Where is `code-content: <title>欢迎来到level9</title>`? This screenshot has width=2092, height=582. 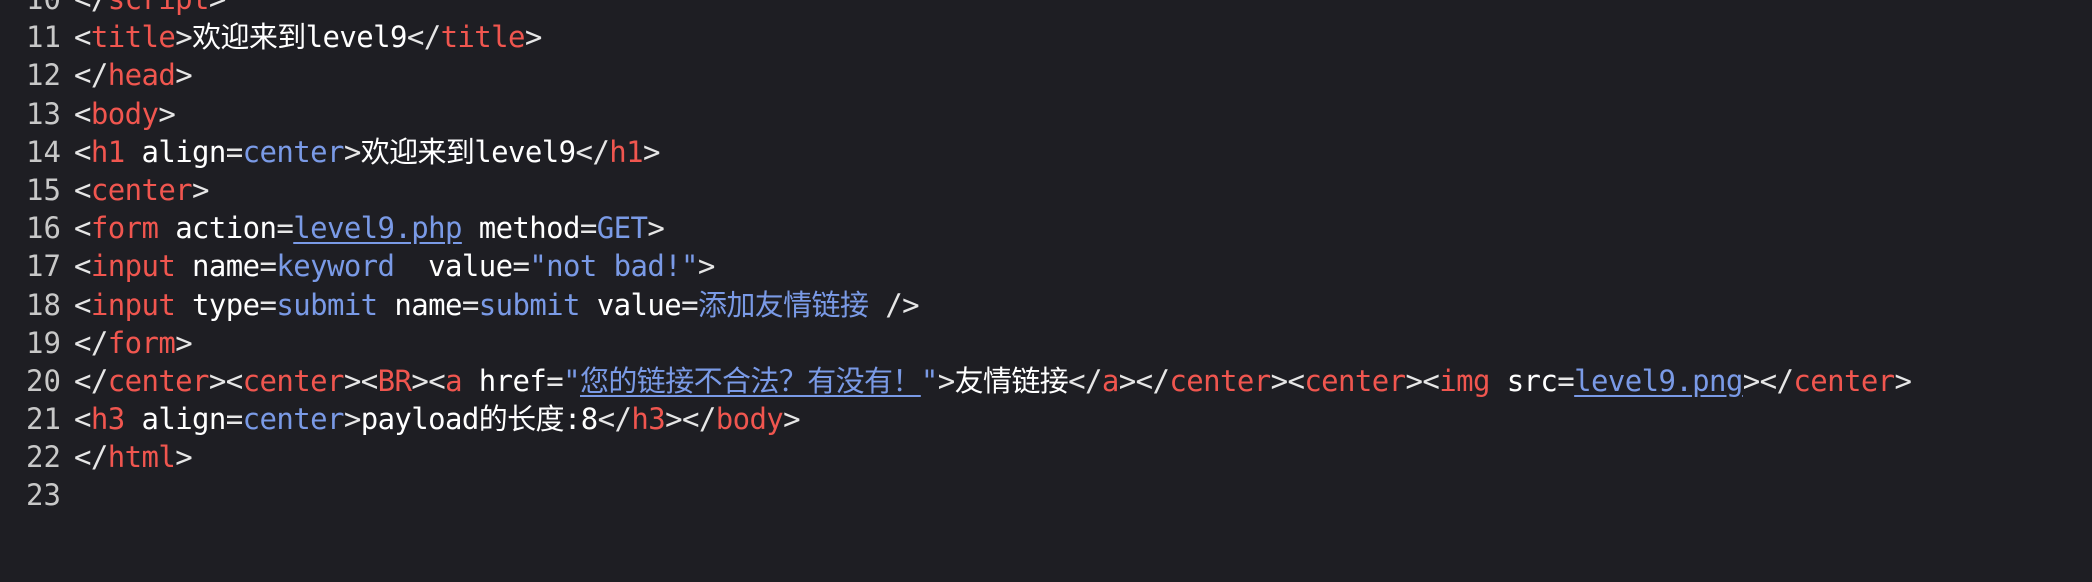 code-content: <title>欢迎来到level9</title> is located at coordinates (308, 37).